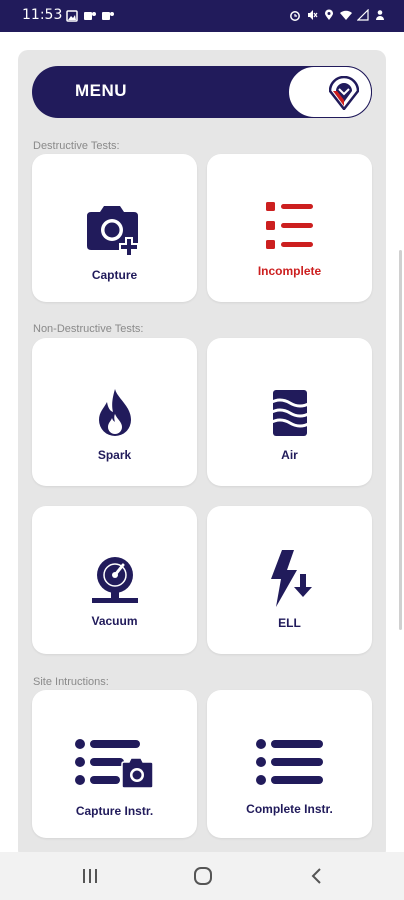 The height and width of the screenshot is (900, 404). Describe the element at coordinates (400, 440) in the screenshot. I see `scrollbar` at that location.